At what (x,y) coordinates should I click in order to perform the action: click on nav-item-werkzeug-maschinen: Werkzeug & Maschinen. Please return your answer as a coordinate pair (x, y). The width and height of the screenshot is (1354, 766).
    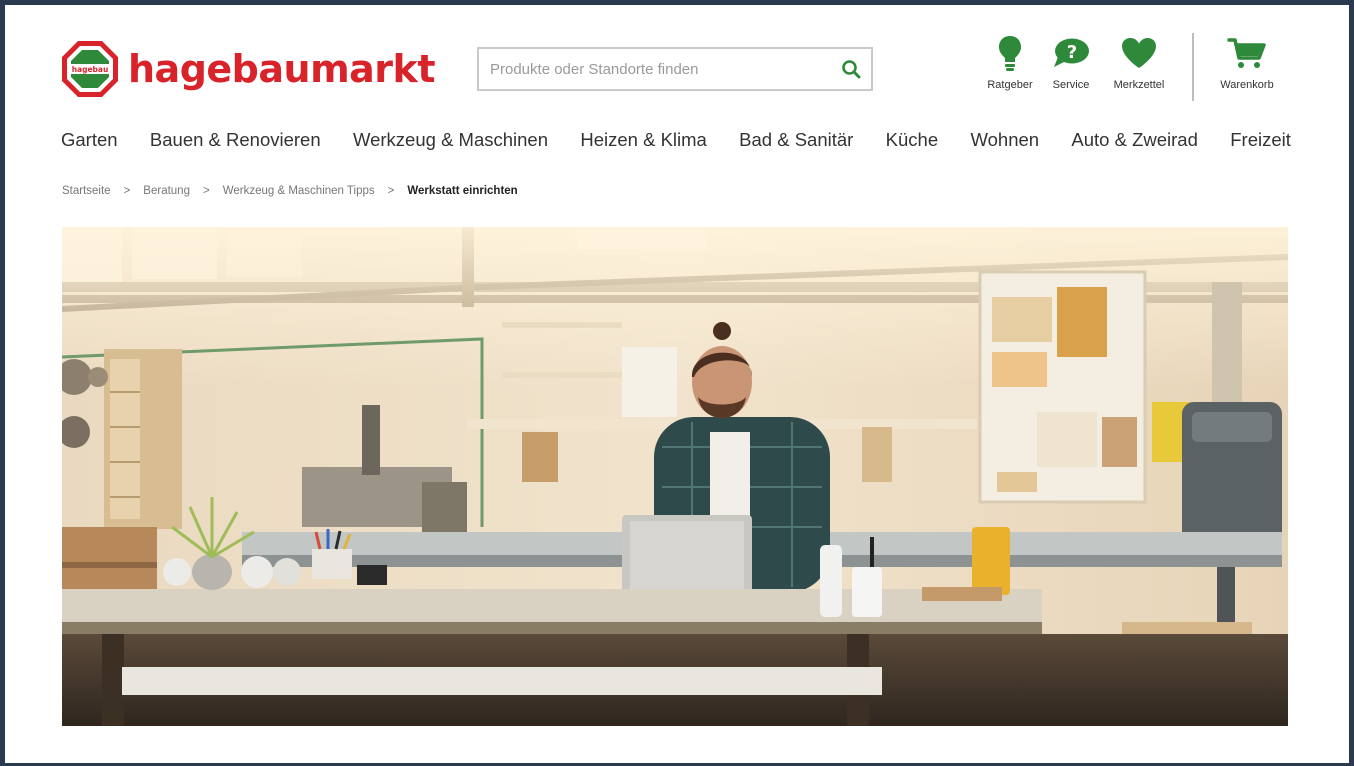
    Looking at the image, I should click on (450, 140).